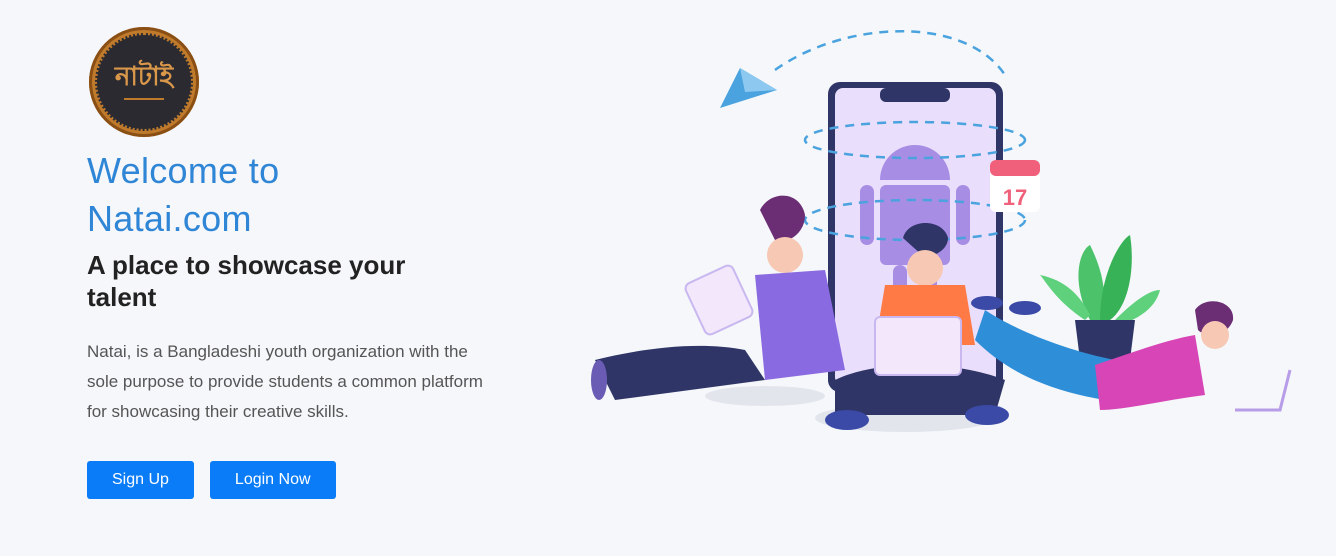 This screenshot has height=556, width=1336. I want to click on page-title: Welcome to Natai.com, so click(297, 195).